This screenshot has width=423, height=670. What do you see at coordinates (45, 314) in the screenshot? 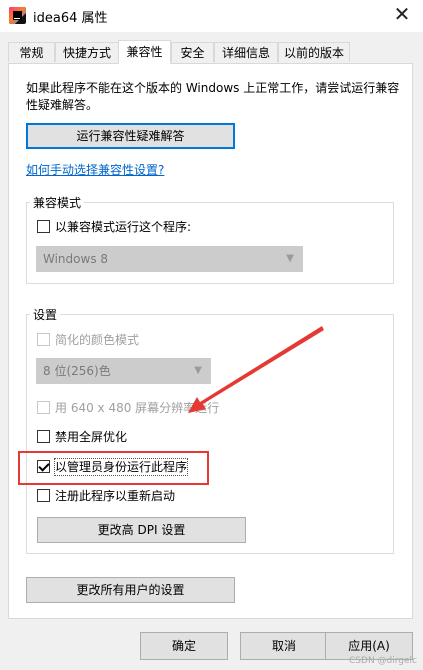
I see `settings-group-label: 设置` at bounding box center [45, 314].